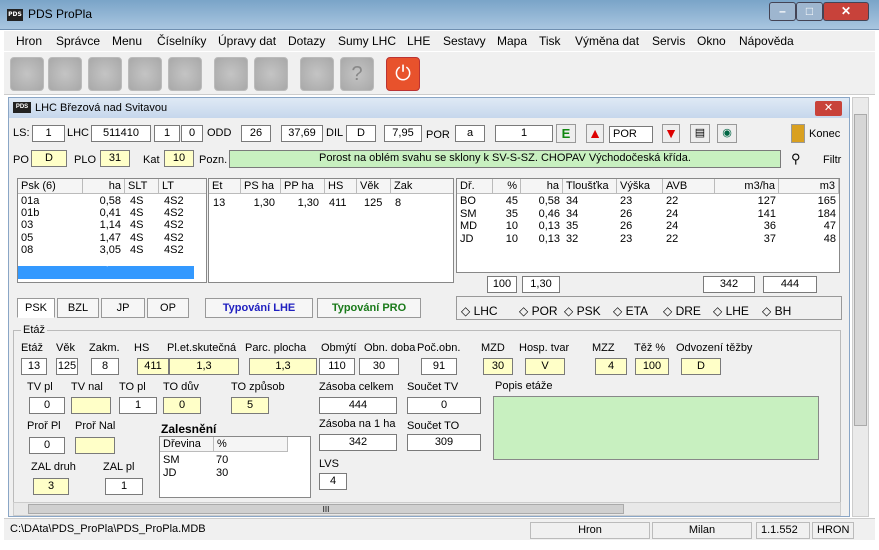 The width and height of the screenshot is (879, 550). Describe the element at coordinates (611, 366) in the screenshot. I see `etaz-field: 4` at that location.